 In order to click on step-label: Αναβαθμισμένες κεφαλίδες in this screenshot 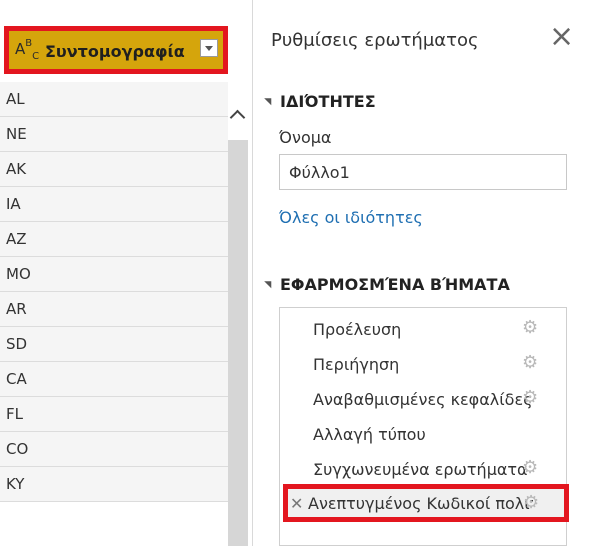, I will do `click(423, 399)`.